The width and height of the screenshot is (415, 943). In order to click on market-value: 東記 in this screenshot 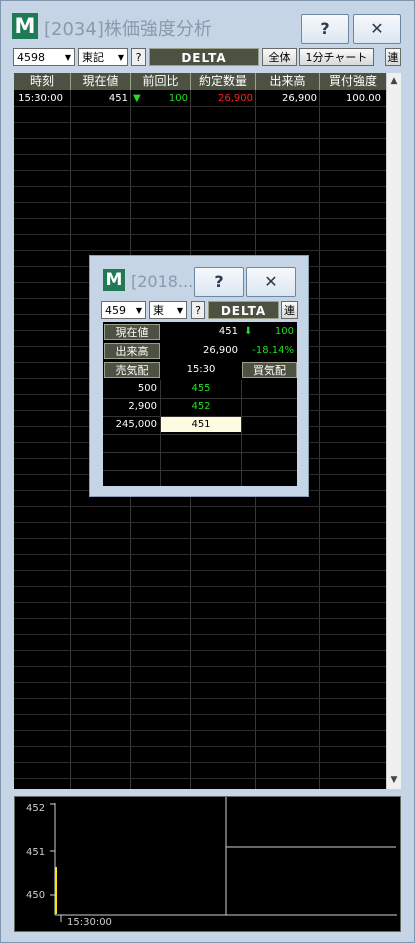, I will do `click(93, 57)`.